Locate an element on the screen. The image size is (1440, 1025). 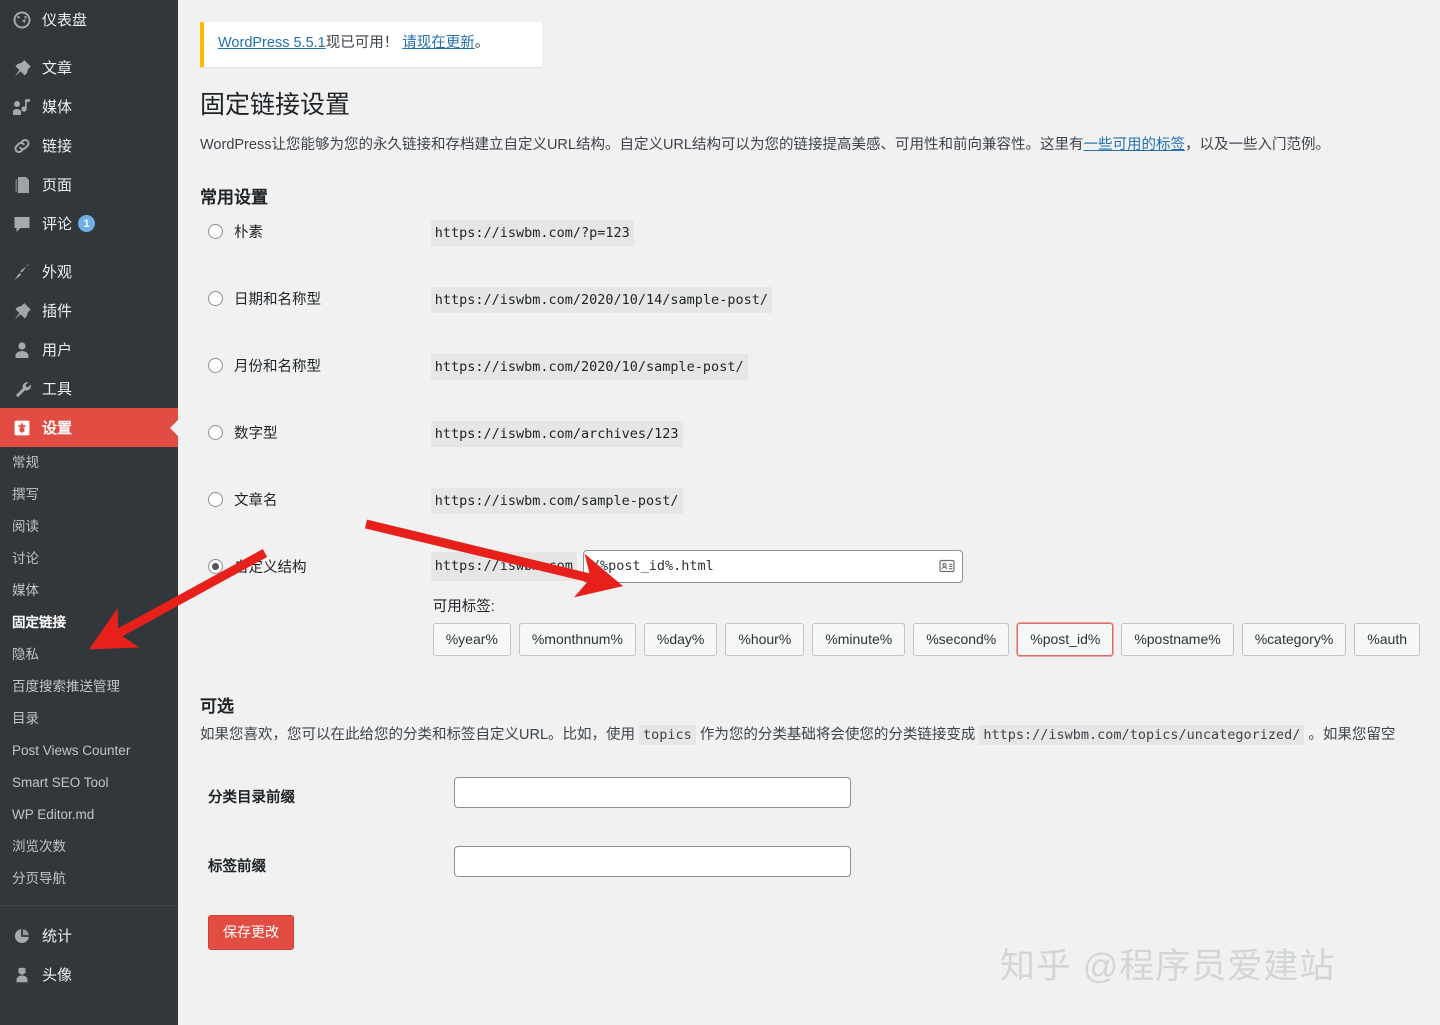
sidebar-bottom-item-1: 头像 is located at coordinates (89, 974).